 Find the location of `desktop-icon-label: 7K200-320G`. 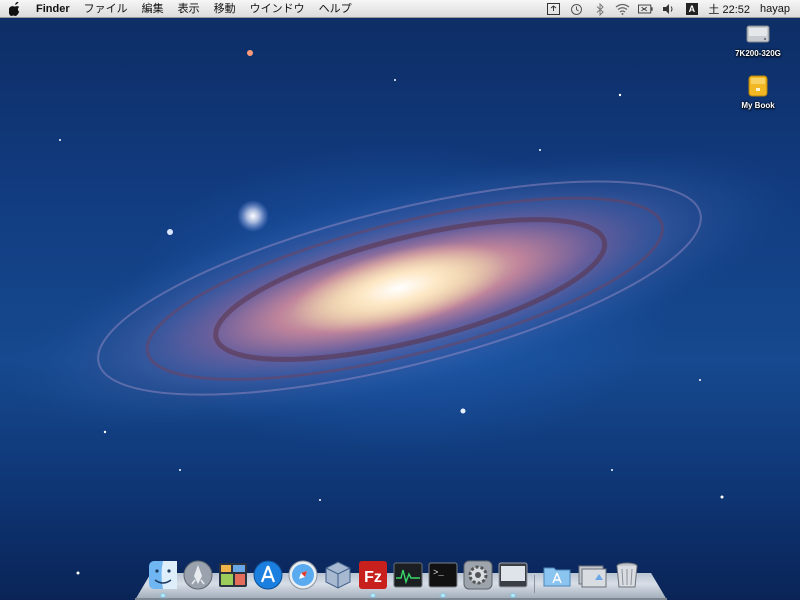

desktop-icon-label: 7K200-320G is located at coordinates (758, 53).